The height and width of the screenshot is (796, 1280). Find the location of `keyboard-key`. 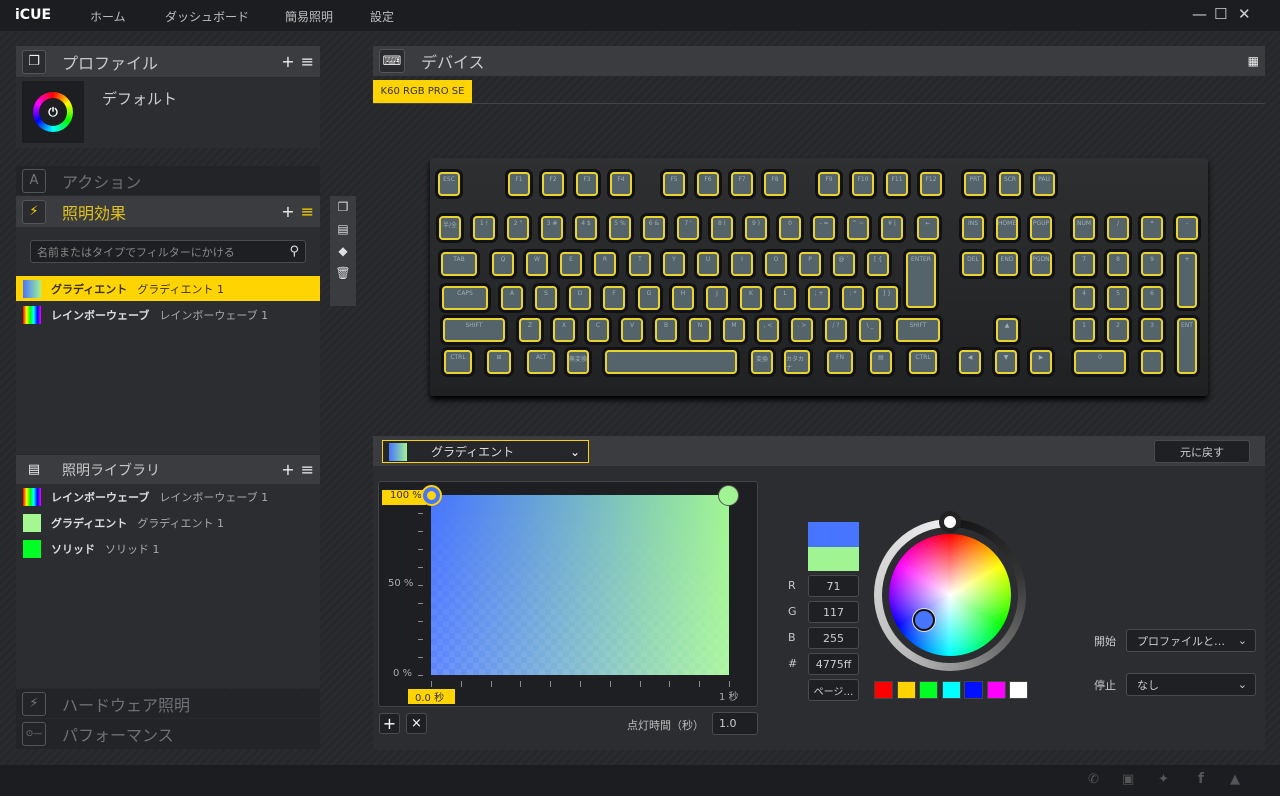

keyboard-key is located at coordinates (671, 362).